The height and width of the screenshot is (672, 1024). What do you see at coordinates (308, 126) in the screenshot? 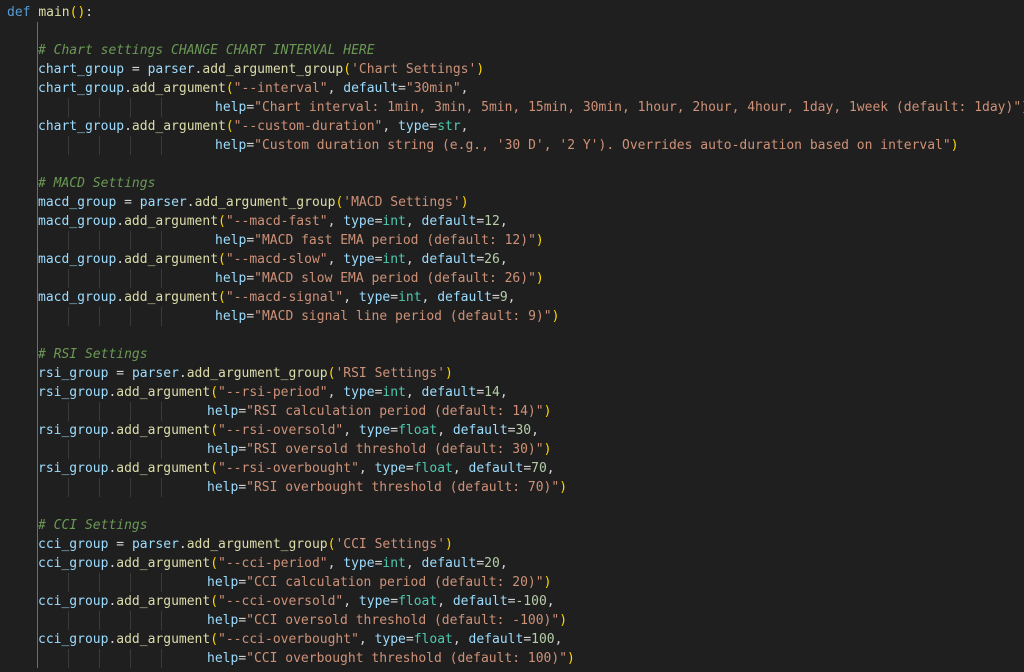
I see `code-token: "--custom-duration"` at bounding box center [308, 126].